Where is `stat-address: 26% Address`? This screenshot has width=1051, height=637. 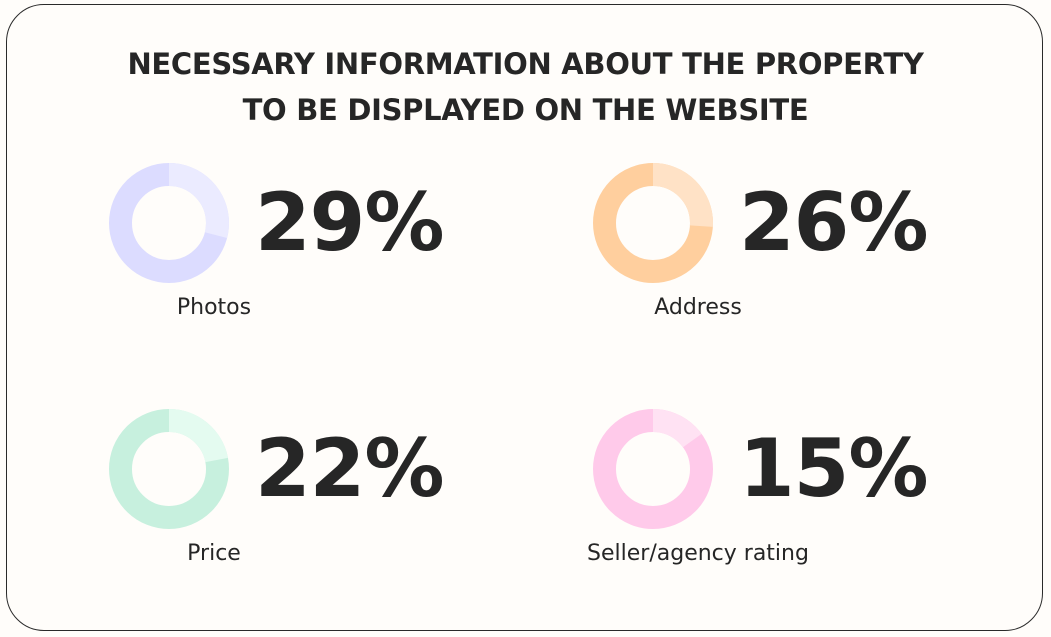
stat-address: 26% Address is located at coordinates (803, 263).